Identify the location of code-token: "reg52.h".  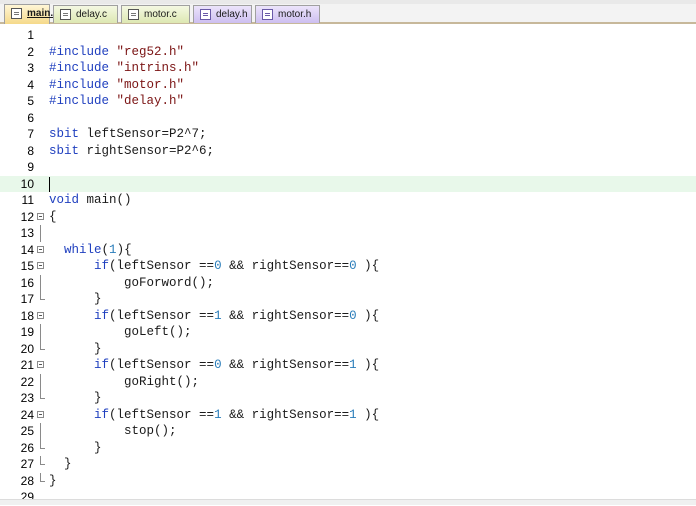
(150, 51).